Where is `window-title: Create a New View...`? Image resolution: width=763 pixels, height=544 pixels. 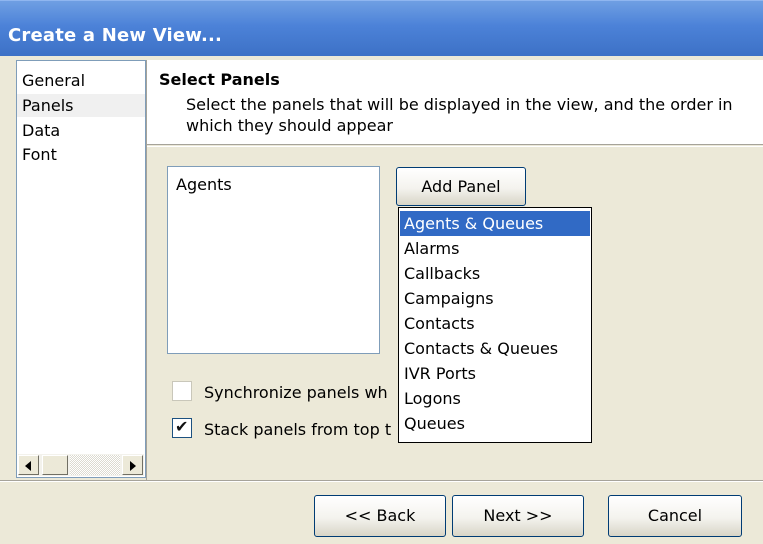
window-title: Create a New View... is located at coordinates (115, 35).